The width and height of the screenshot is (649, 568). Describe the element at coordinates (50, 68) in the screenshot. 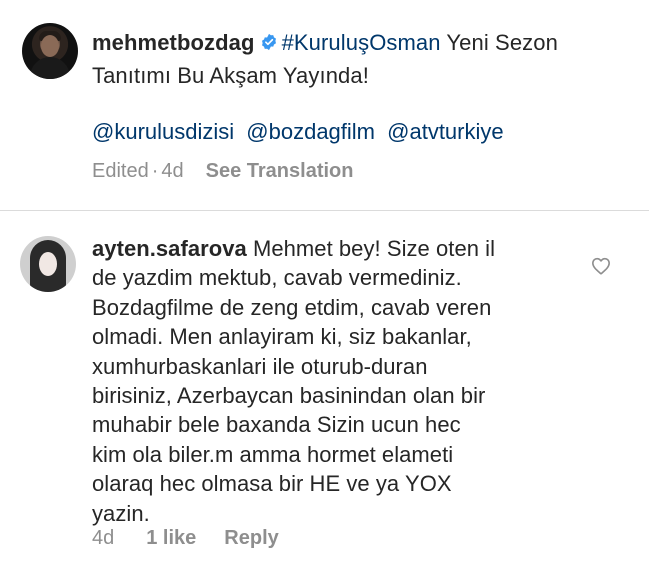

I see `avatar-shoulders` at that location.